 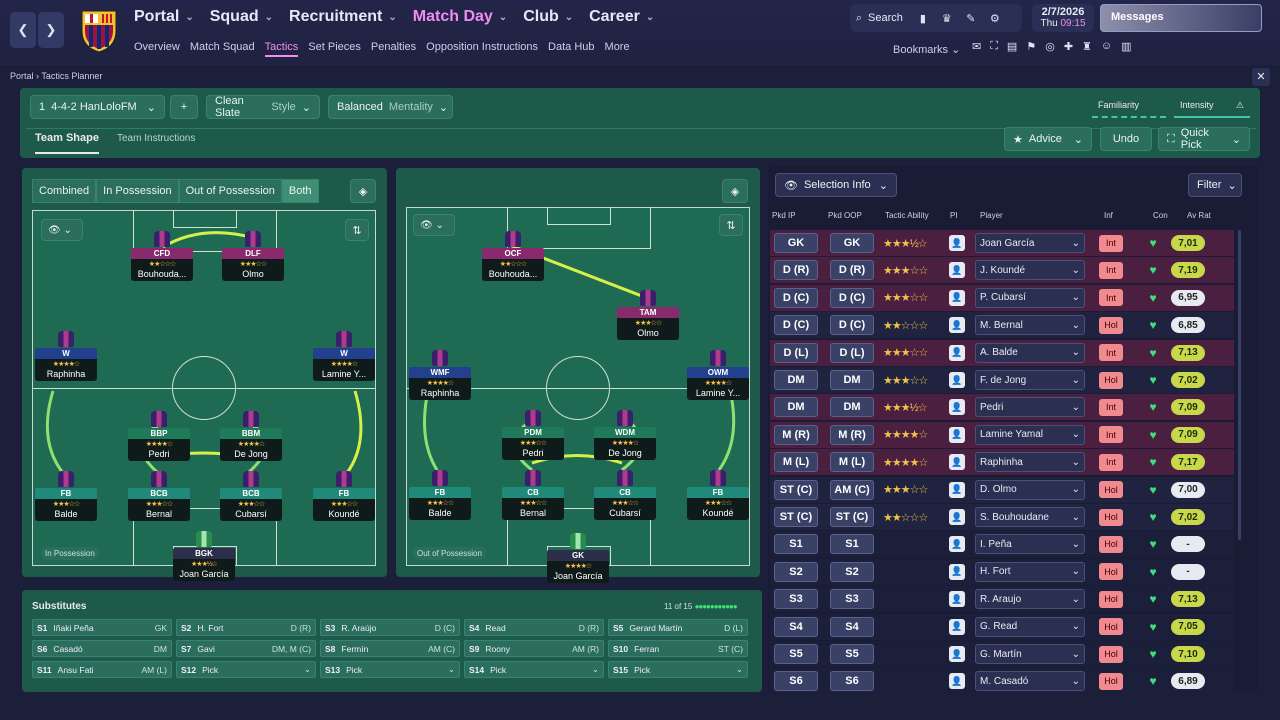 I want to click on header-pkd-ip: Pkd IP, so click(x=784, y=215).